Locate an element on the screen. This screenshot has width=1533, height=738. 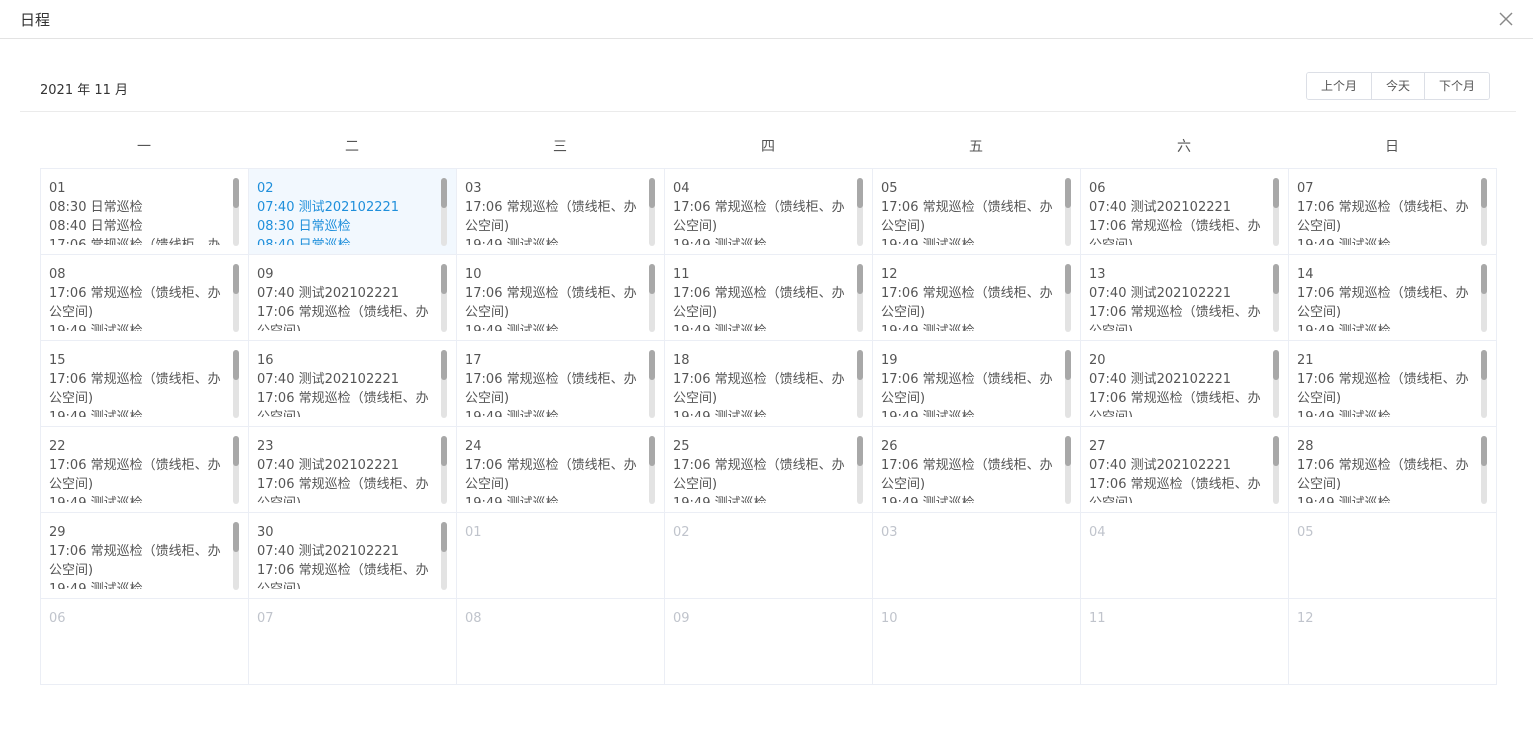
next-month-button: 下个月 is located at coordinates (1457, 86).